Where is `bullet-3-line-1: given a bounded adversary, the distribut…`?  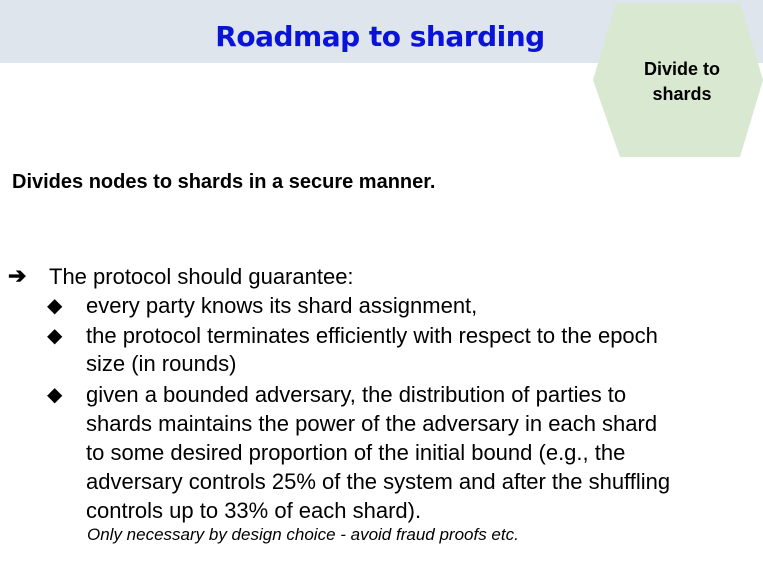
bullet-3-line-1: given a bounded adversary, the distribut… is located at coordinates (356, 394).